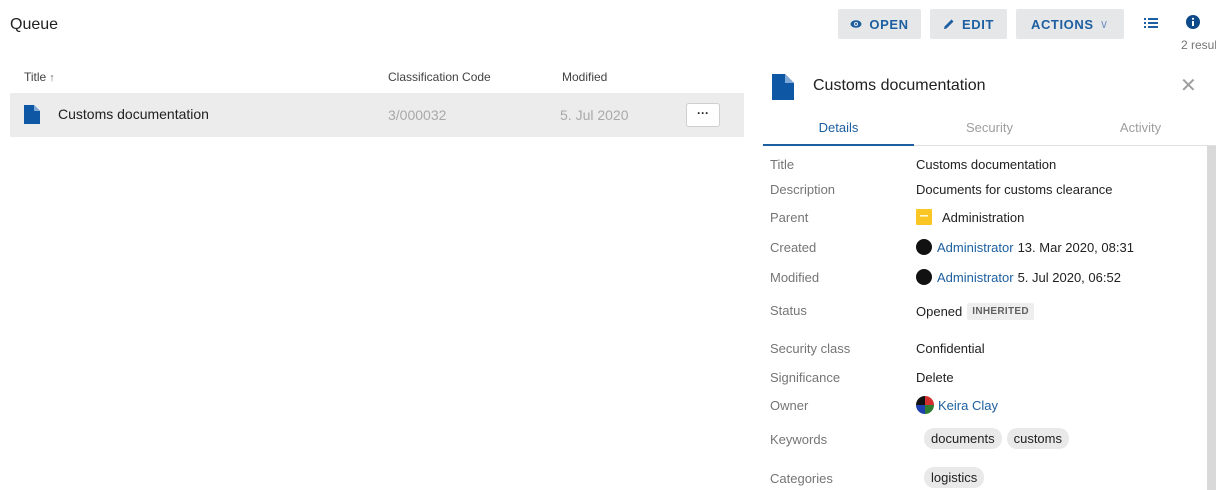 This screenshot has height=490, width=1216. Describe the element at coordinates (899, 85) in the screenshot. I see `panel-title: Customs documentation` at that location.